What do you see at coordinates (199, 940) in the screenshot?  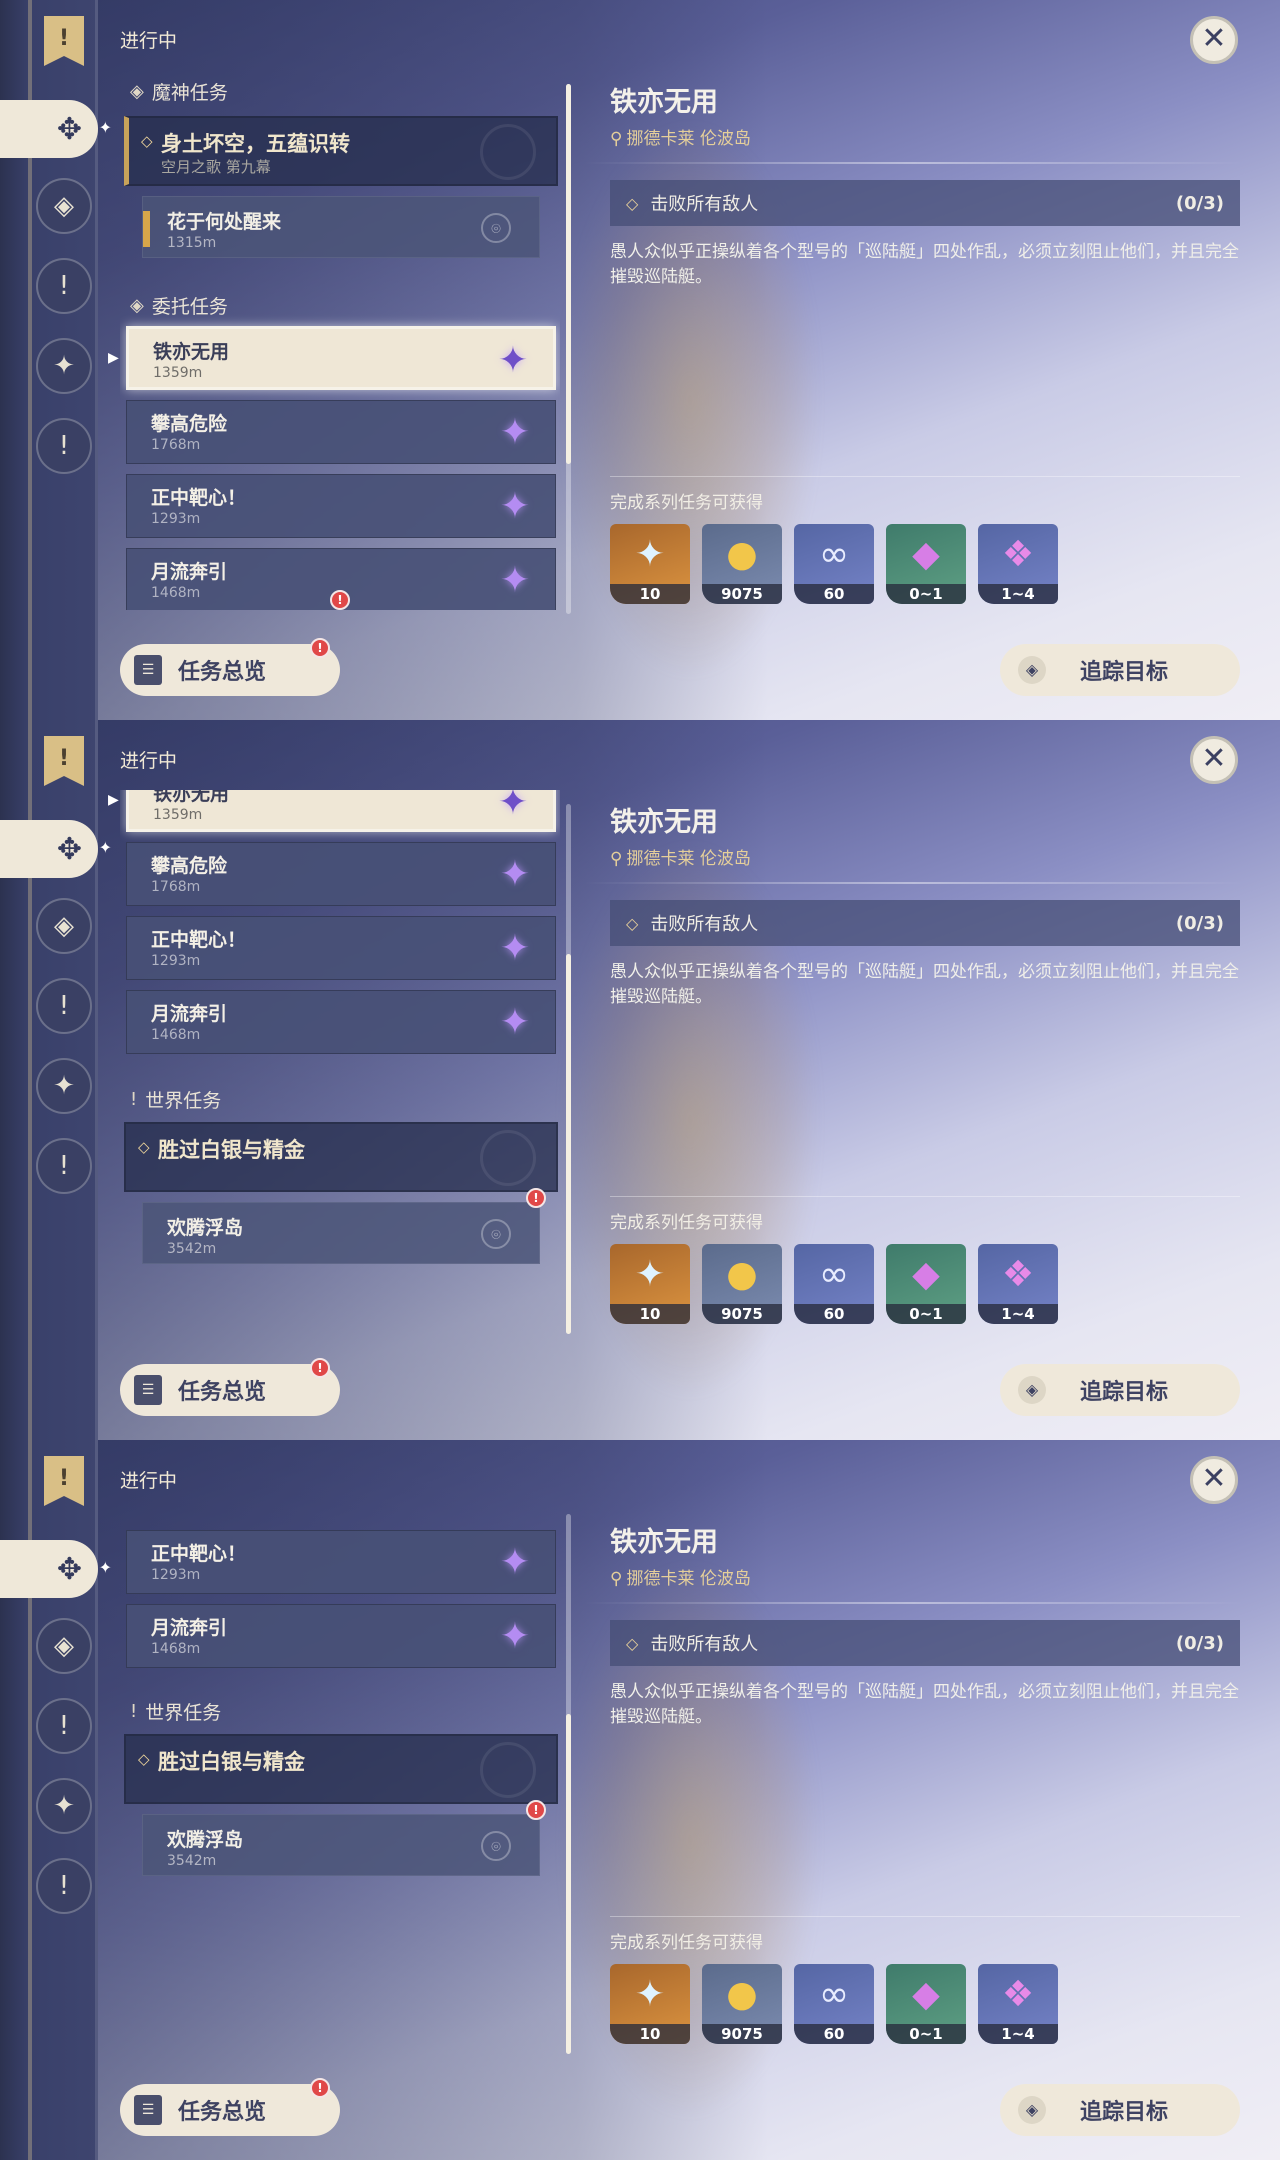 I see `commission-title: 正中靶心！` at bounding box center [199, 940].